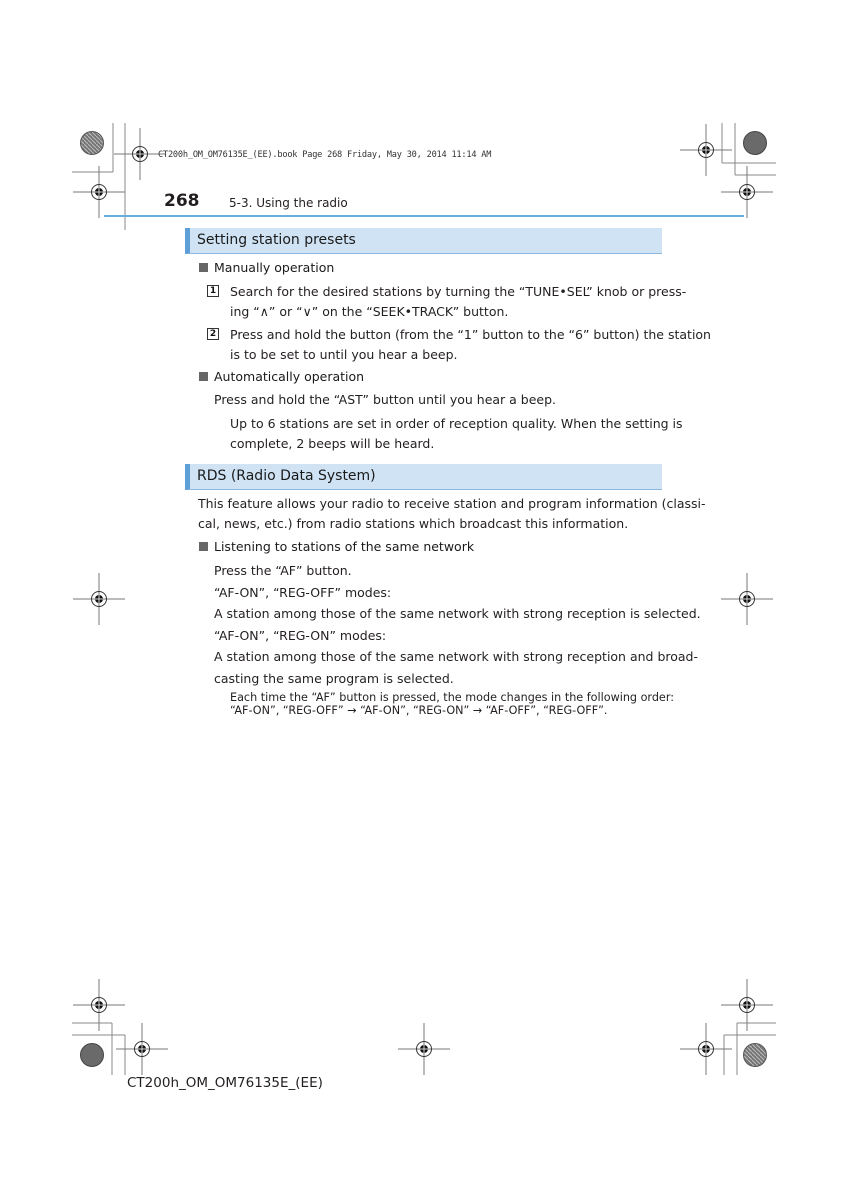  Describe the element at coordinates (423, 477) in the screenshot. I see `heading-rds: RDS (Radio Data System)` at that location.